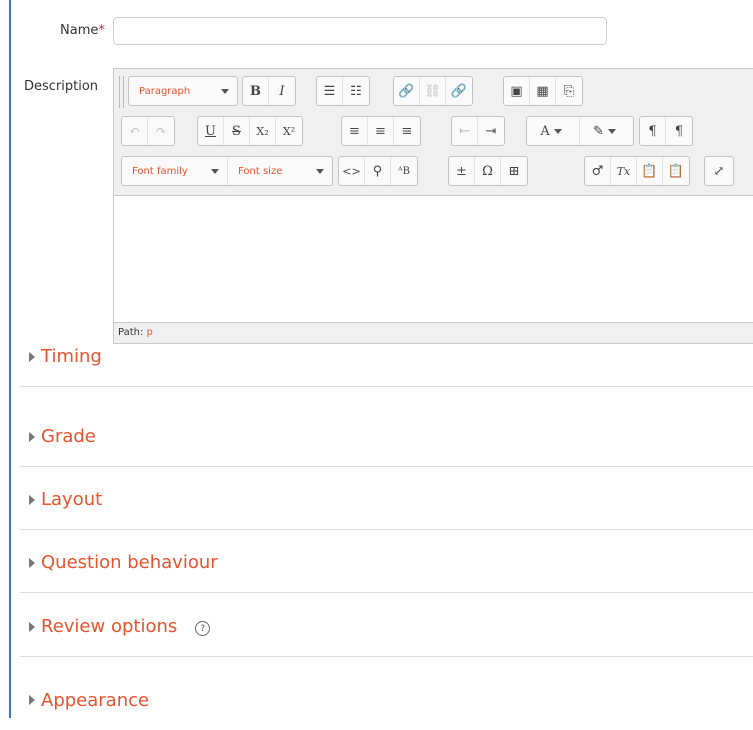  I want to click on section-title: Appearance, so click(95, 700).